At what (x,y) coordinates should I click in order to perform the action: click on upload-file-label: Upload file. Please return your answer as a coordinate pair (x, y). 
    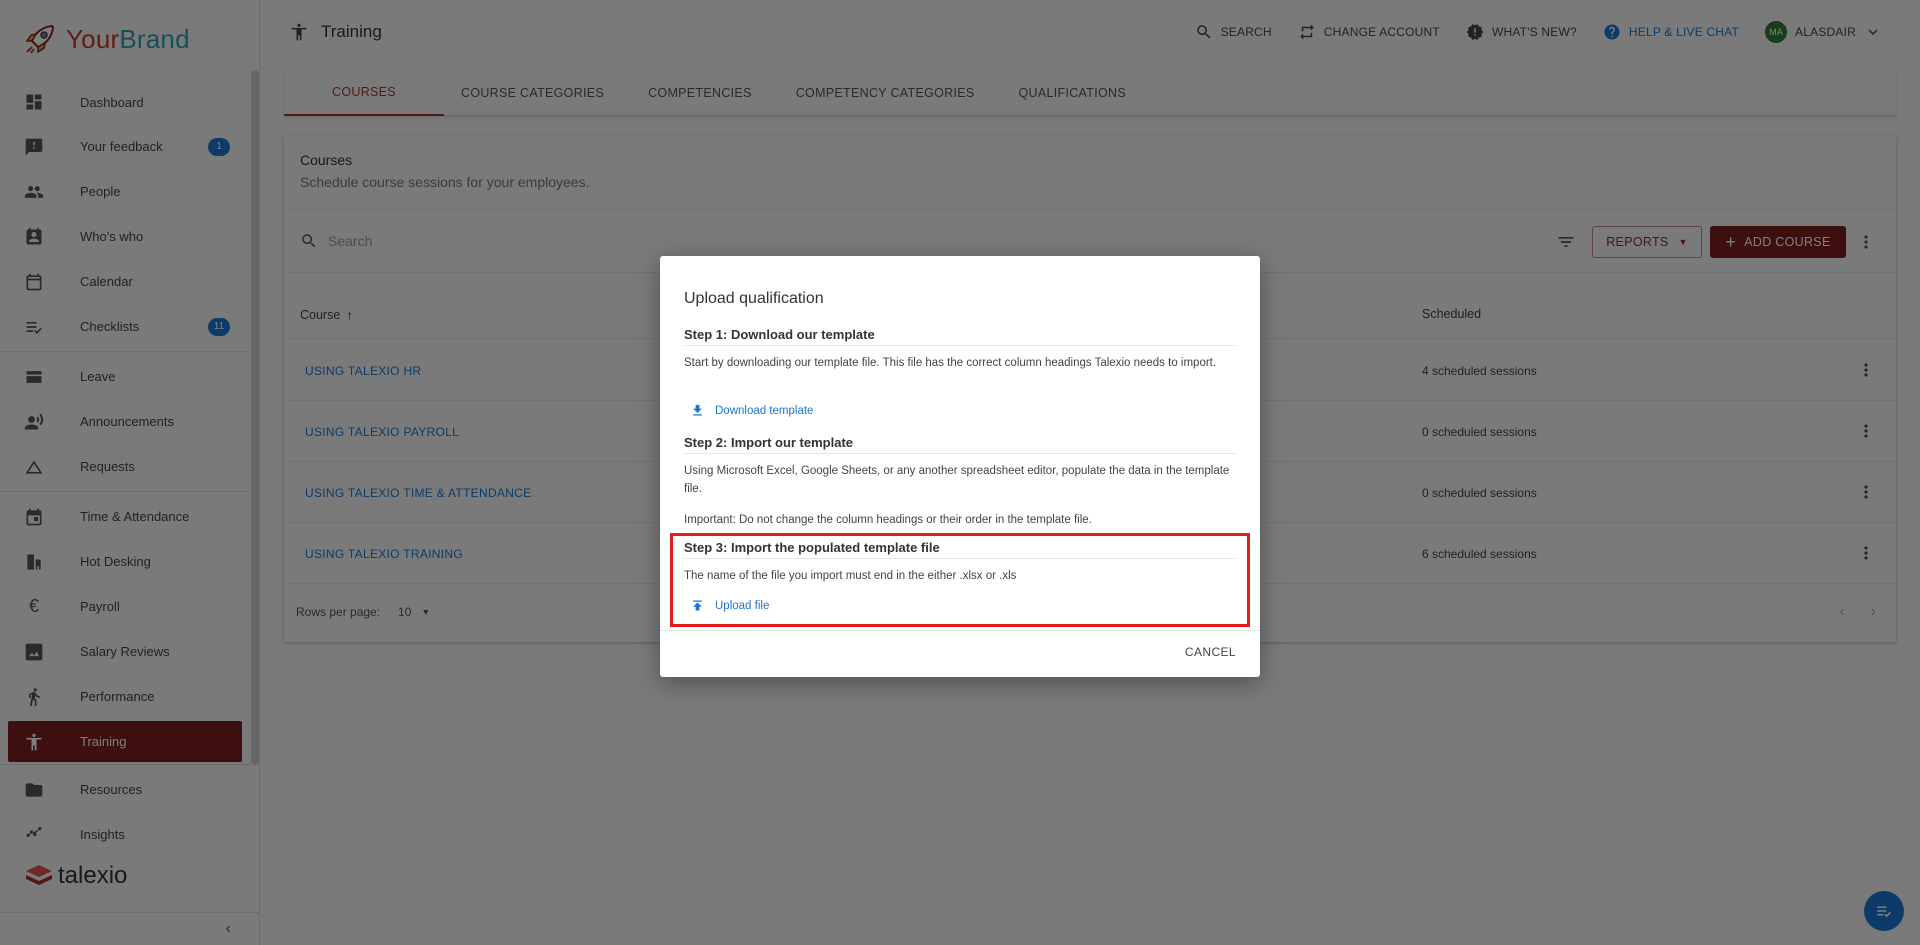
    Looking at the image, I should click on (742, 605).